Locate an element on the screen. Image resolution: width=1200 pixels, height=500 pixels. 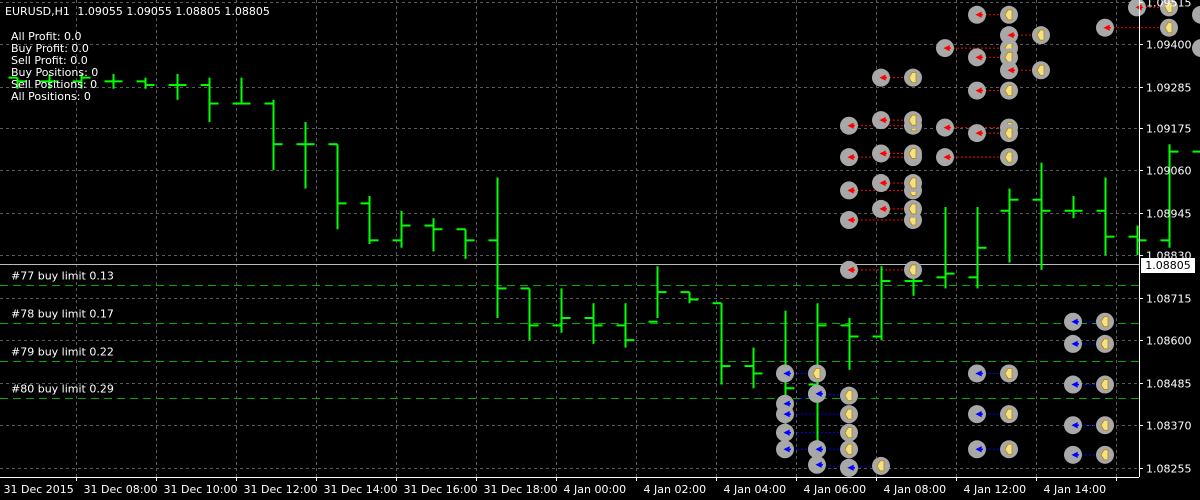
x-tick-label: 31 Dec 10:00 is located at coordinates (201, 489).